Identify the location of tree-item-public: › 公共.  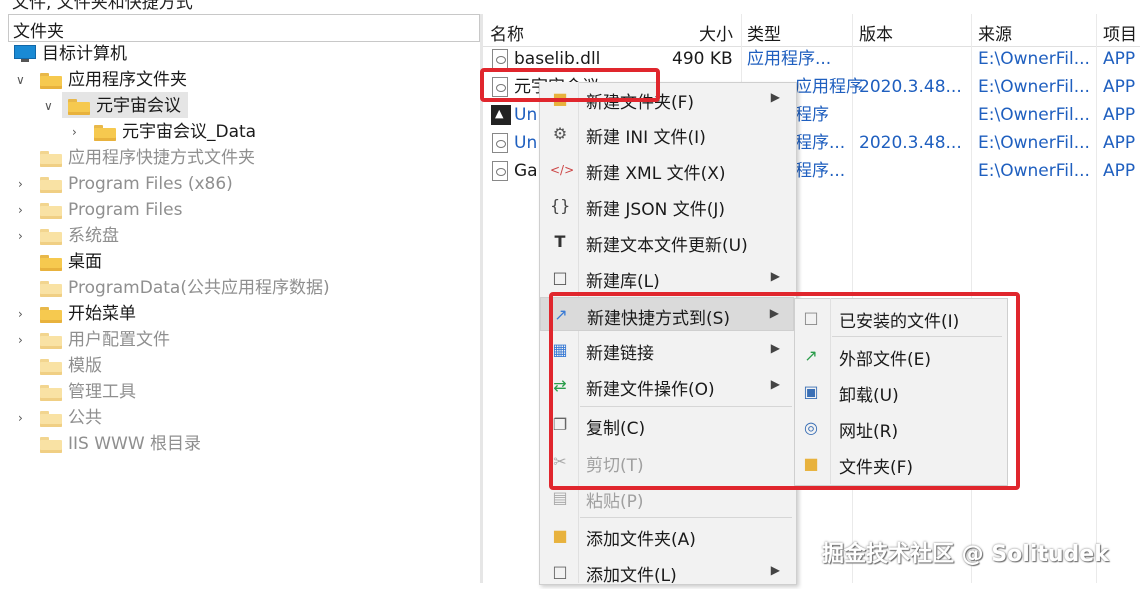
(242, 418).